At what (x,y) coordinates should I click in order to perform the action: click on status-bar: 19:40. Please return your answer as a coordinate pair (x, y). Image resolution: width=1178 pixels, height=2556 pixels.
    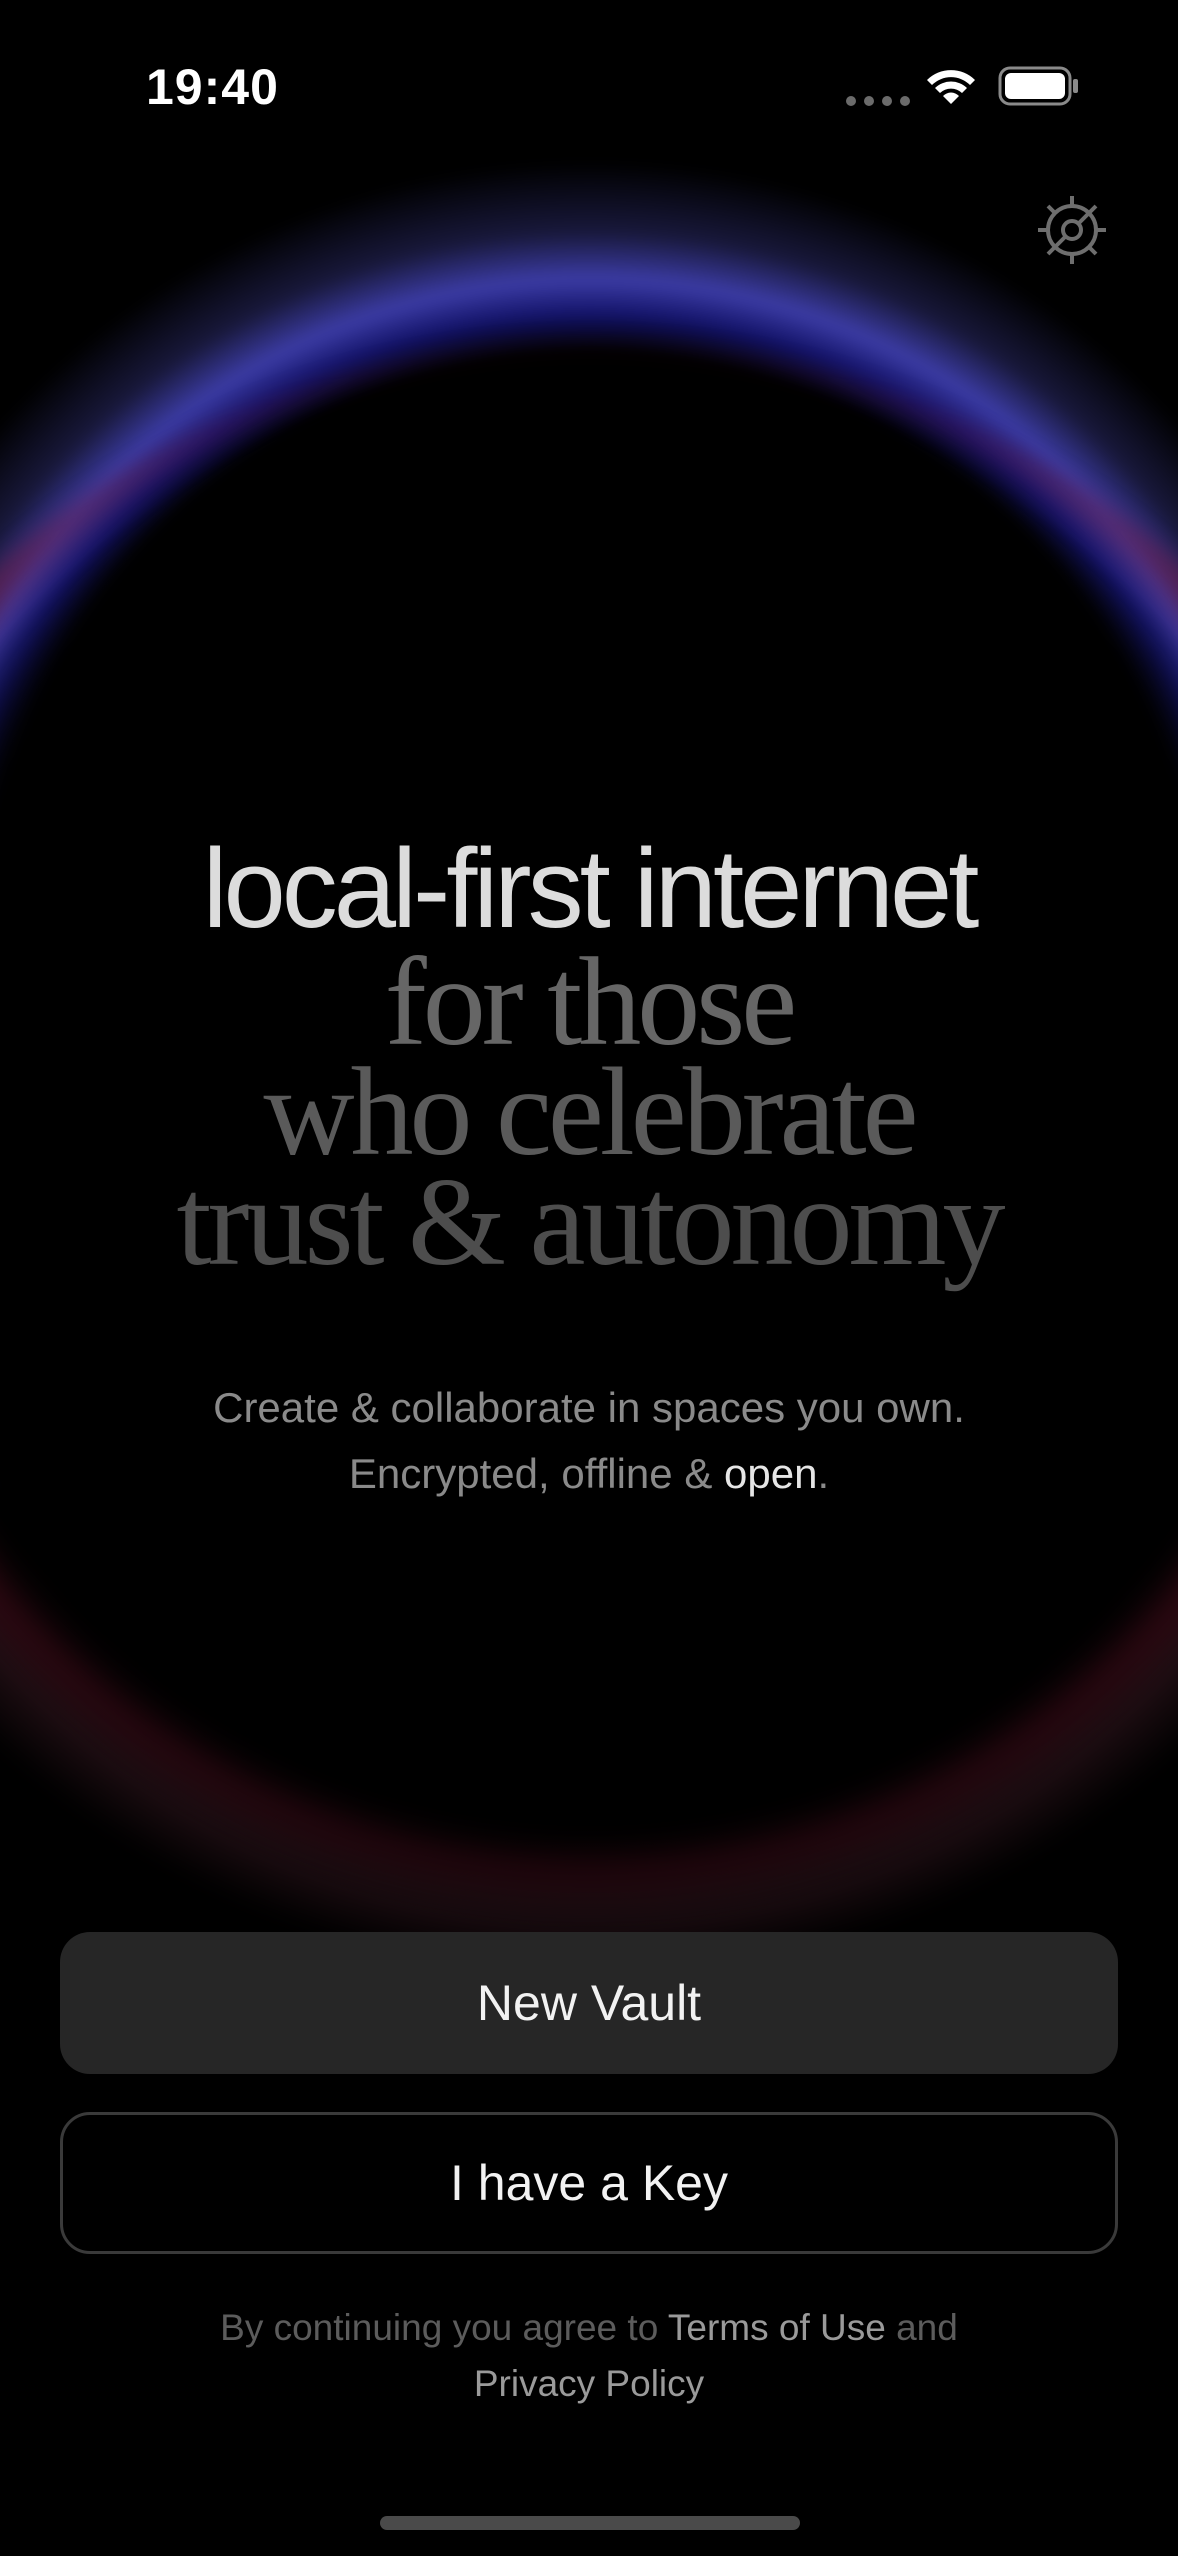
    Looking at the image, I should click on (589, 85).